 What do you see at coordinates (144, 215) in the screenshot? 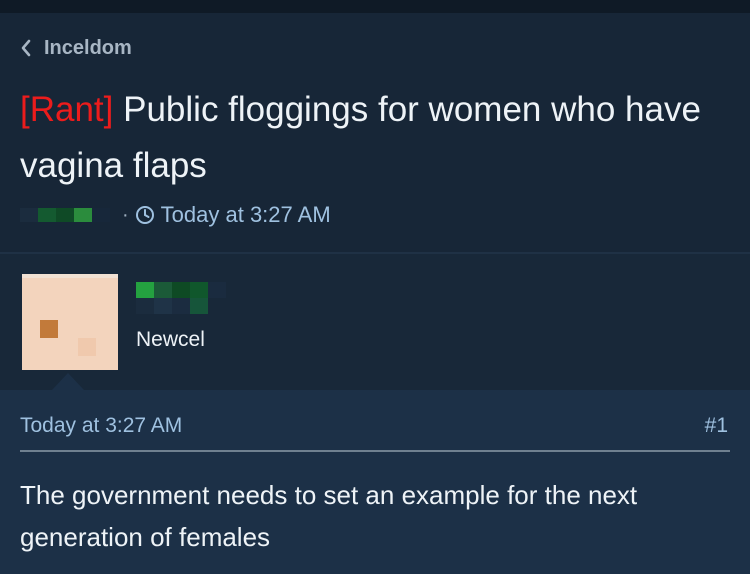
I see `clock-icon` at bounding box center [144, 215].